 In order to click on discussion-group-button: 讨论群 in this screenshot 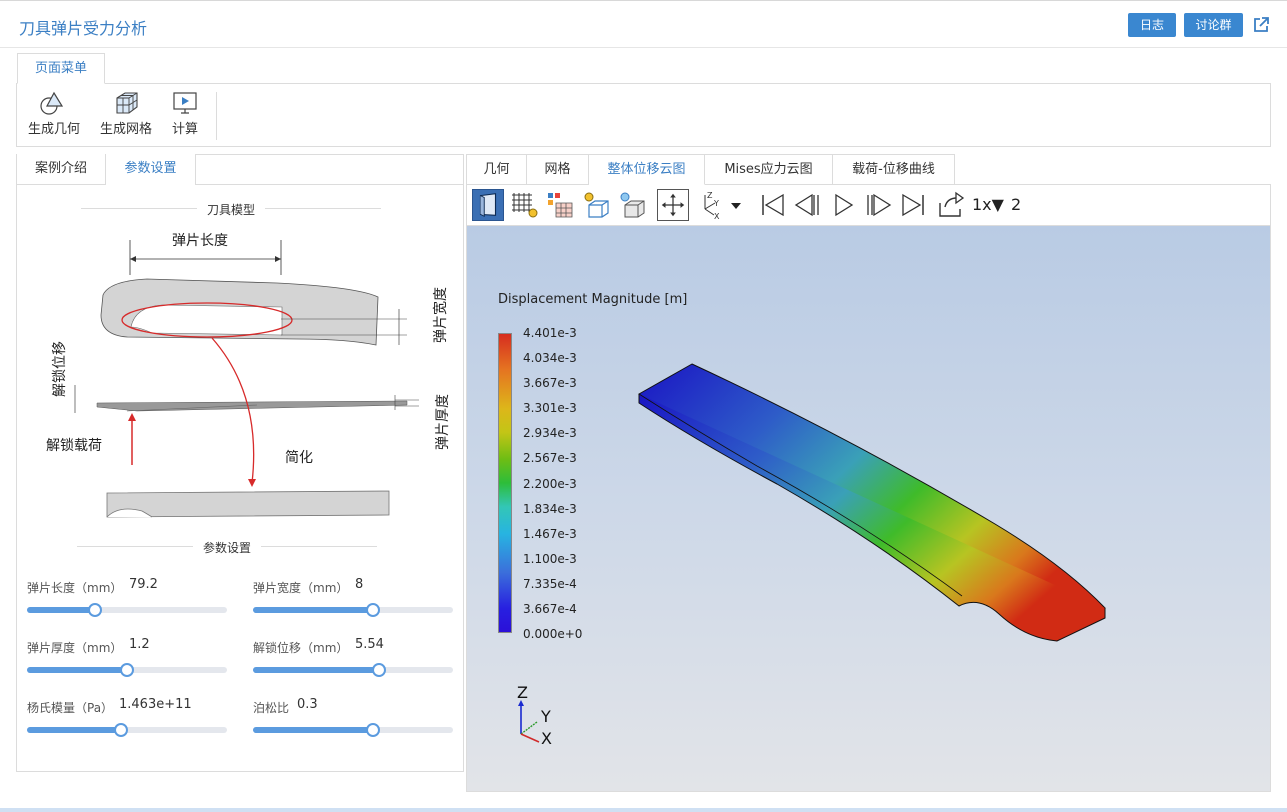, I will do `click(1213, 25)`.